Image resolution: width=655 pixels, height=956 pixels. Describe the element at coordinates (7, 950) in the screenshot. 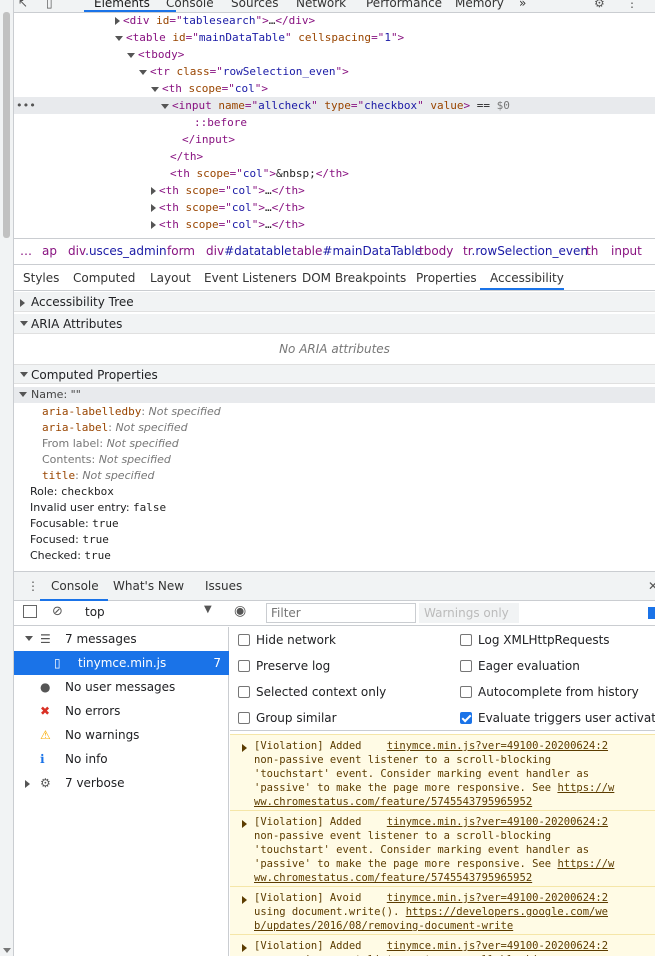

I see `scroll-down-arrow-icon` at that location.